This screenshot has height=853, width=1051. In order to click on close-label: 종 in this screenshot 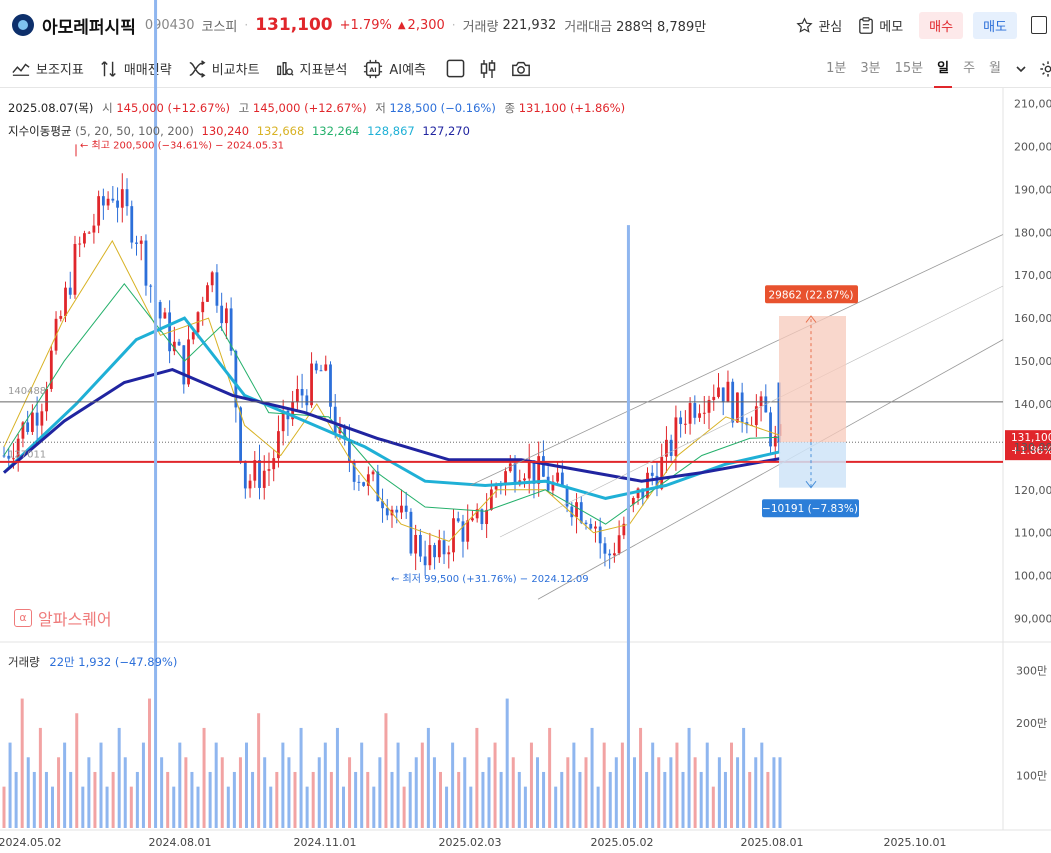, I will do `click(510, 108)`.